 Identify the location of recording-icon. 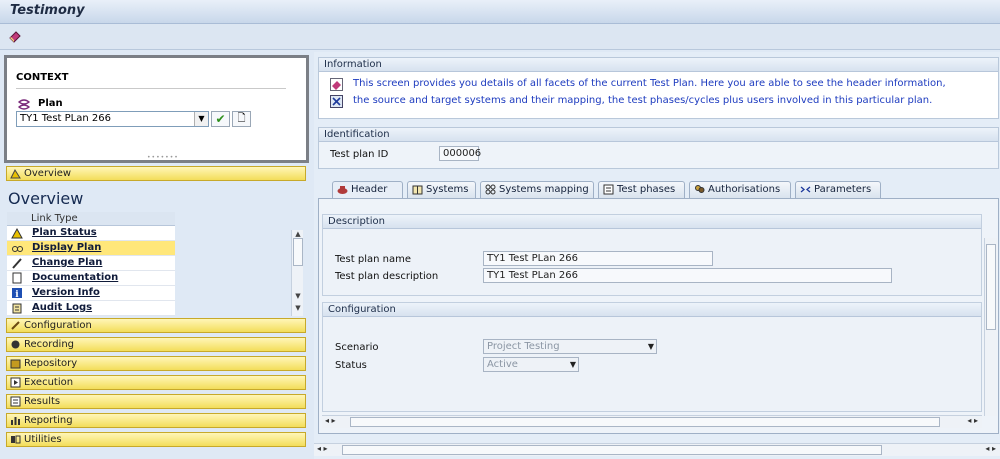
(15, 344).